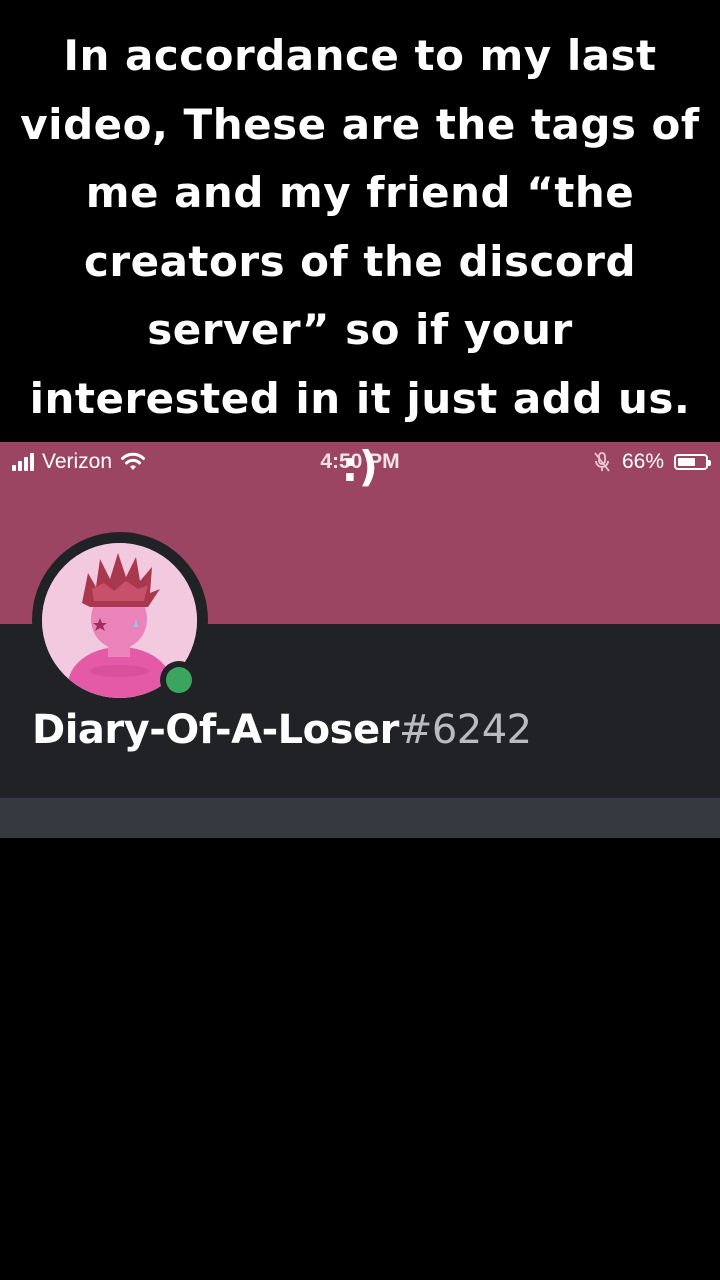 Image resolution: width=720 pixels, height=1280 pixels. I want to click on discriminator-label: #6242, so click(465, 730).